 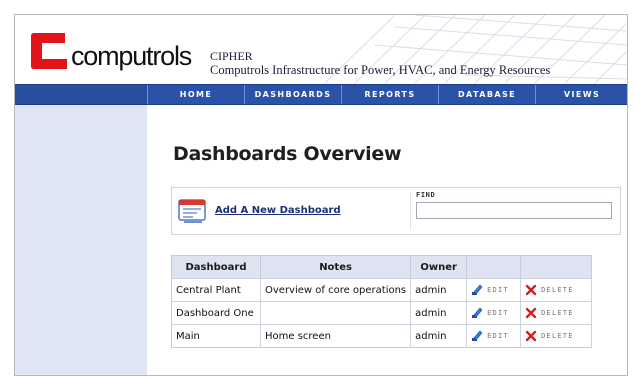 I want to click on dashboard-name-cell: Central Plant, so click(x=216, y=290).